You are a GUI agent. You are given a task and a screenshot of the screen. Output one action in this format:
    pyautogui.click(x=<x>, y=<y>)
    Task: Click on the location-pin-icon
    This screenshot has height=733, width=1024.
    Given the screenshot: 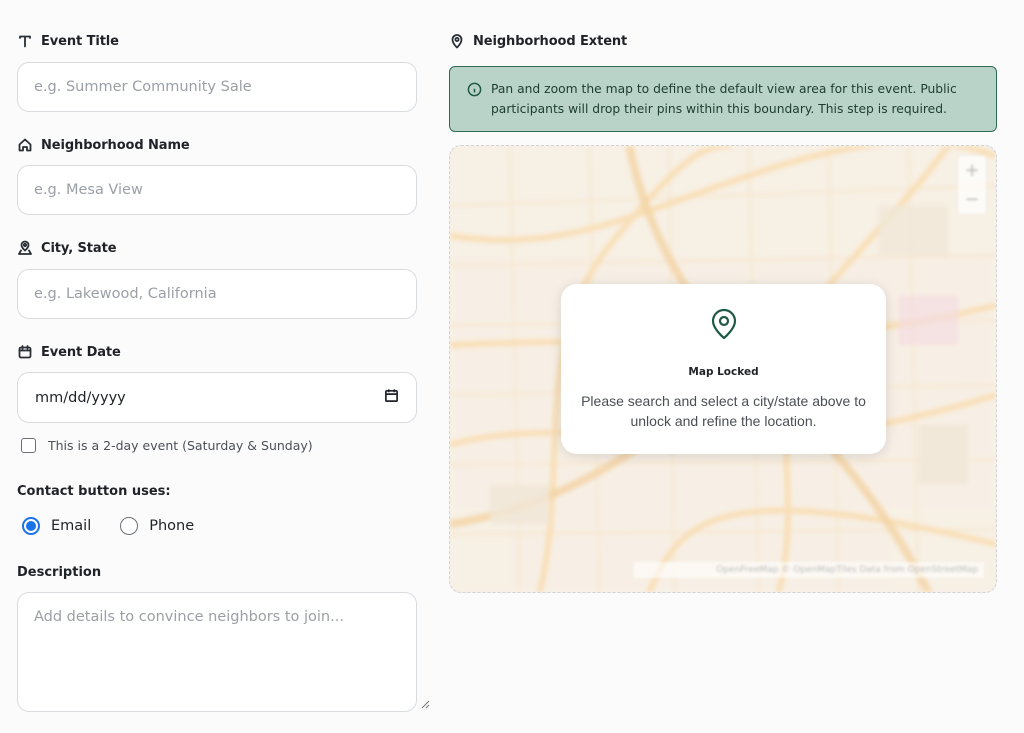 What is the action you would take?
    pyautogui.click(x=724, y=324)
    